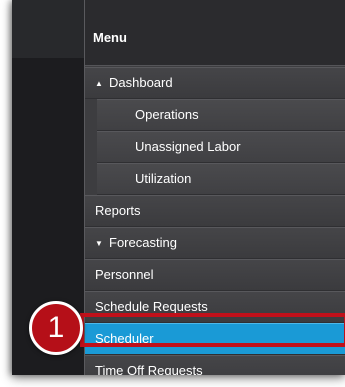  Describe the element at coordinates (221, 115) in the screenshot. I see `menu-item-operations: Operations` at that location.